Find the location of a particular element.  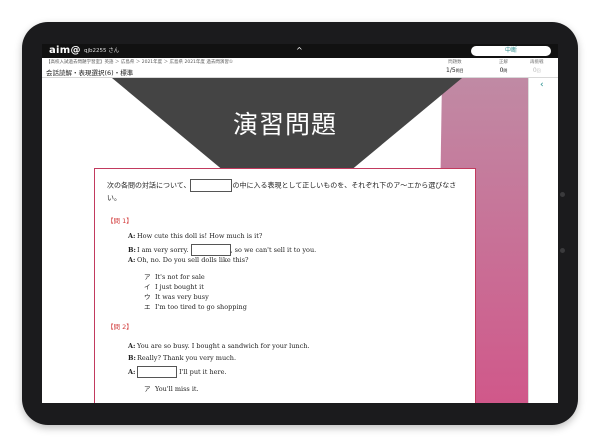

stat-retry: 再挑戦 0回 is located at coordinates (537, 66).